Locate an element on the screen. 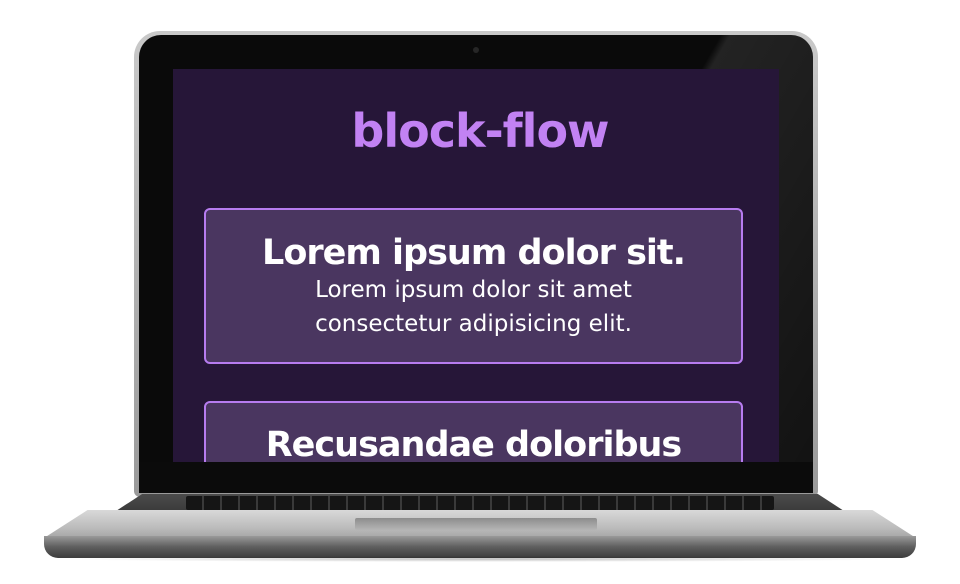 The image size is (960, 584). page-title: block-flow is located at coordinates (480, 131).